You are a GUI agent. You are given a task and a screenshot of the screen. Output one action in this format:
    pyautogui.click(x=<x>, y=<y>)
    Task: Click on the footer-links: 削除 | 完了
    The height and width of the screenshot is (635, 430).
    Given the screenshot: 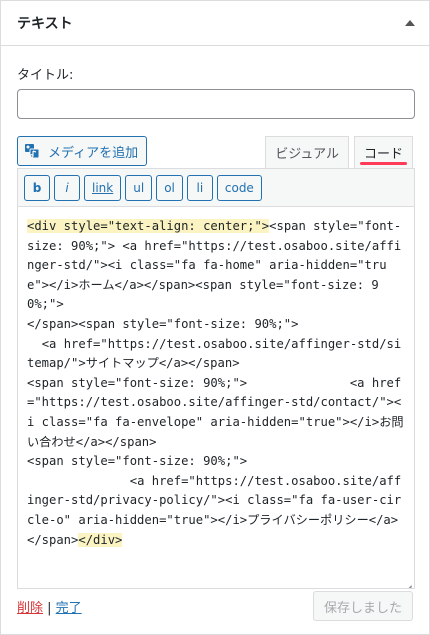 What is the action you would take?
    pyautogui.click(x=49, y=606)
    